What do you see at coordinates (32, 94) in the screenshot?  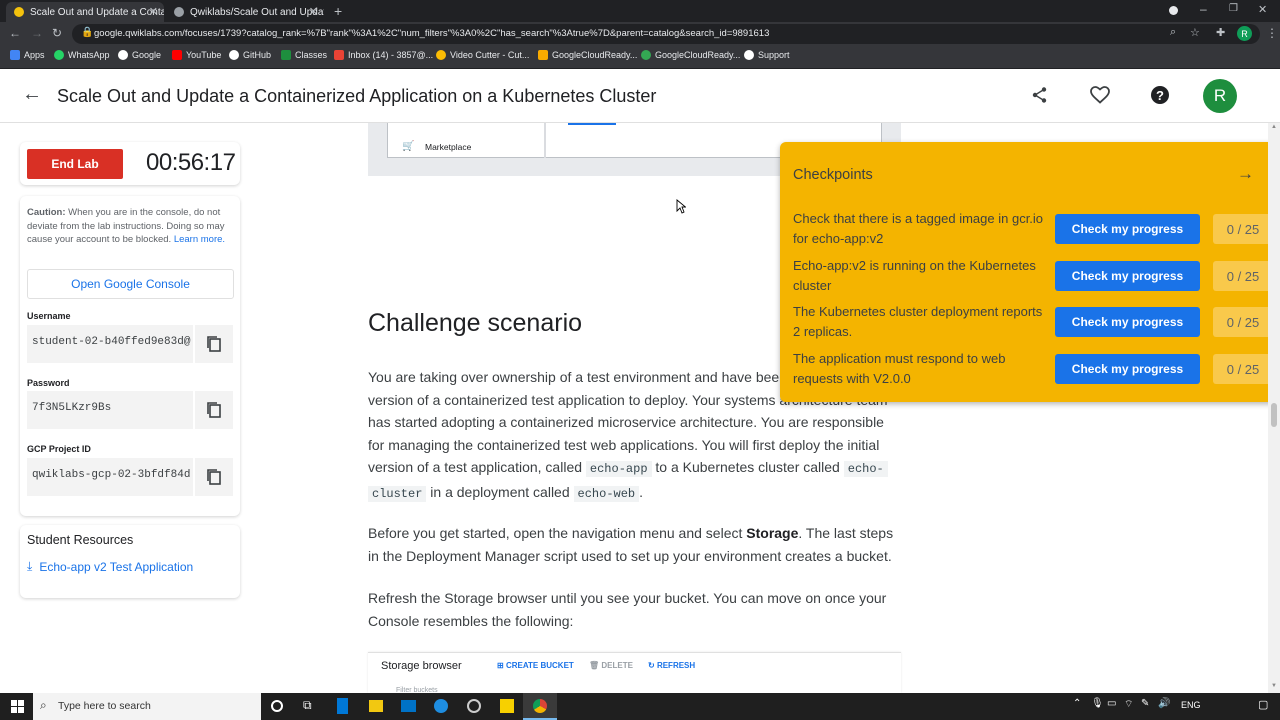 I see `back-arrow-icon: ←` at bounding box center [32, 94].